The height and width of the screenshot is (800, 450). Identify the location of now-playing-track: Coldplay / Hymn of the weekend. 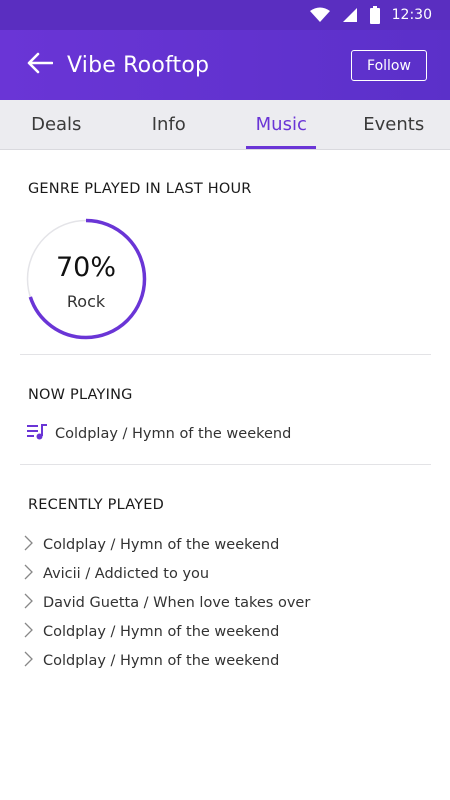
(159, 434).